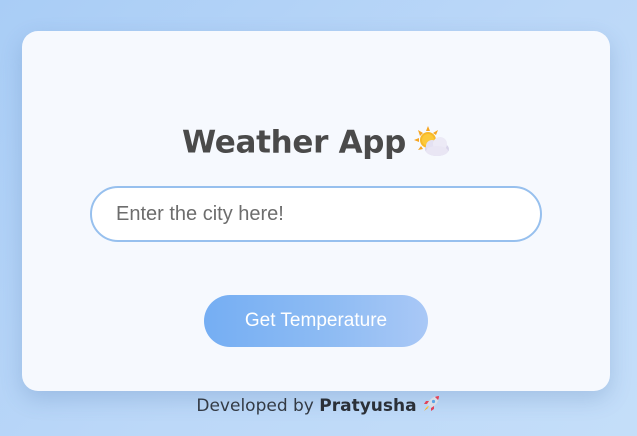 The image size is (637, 436). Describe the element at coordinates (258, 406) in the screenshot. I see `footer-prefix: Developed by` at that location.